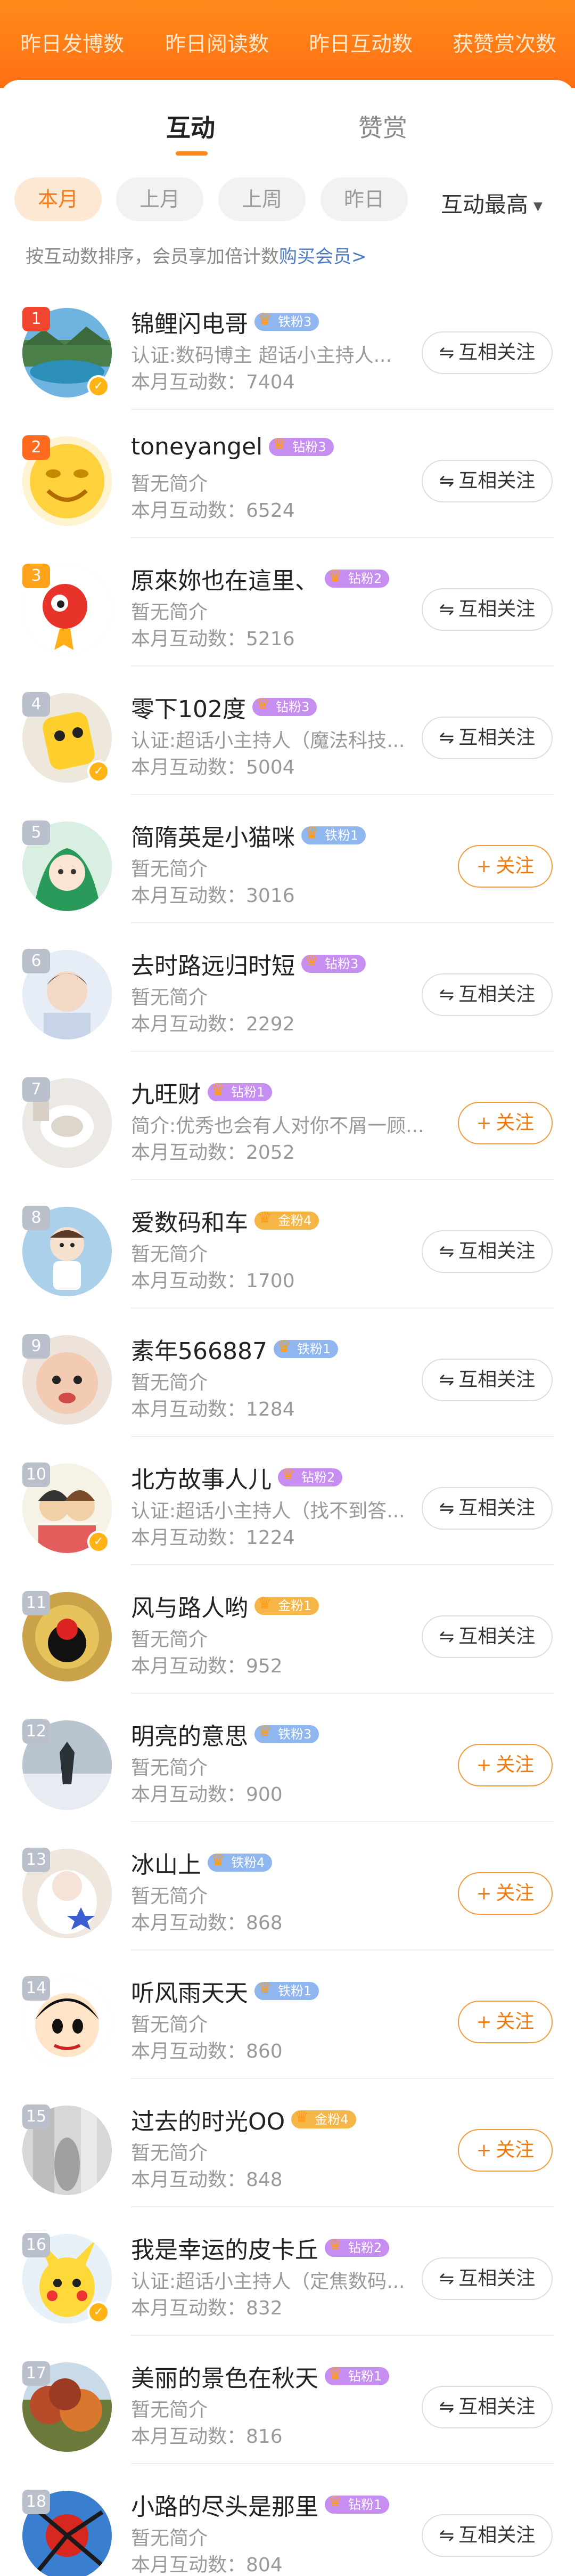 This screenshot has height=2576, width=575. I want to click on metric-tab-interactions: 昨日互动数, so click(361, 43).